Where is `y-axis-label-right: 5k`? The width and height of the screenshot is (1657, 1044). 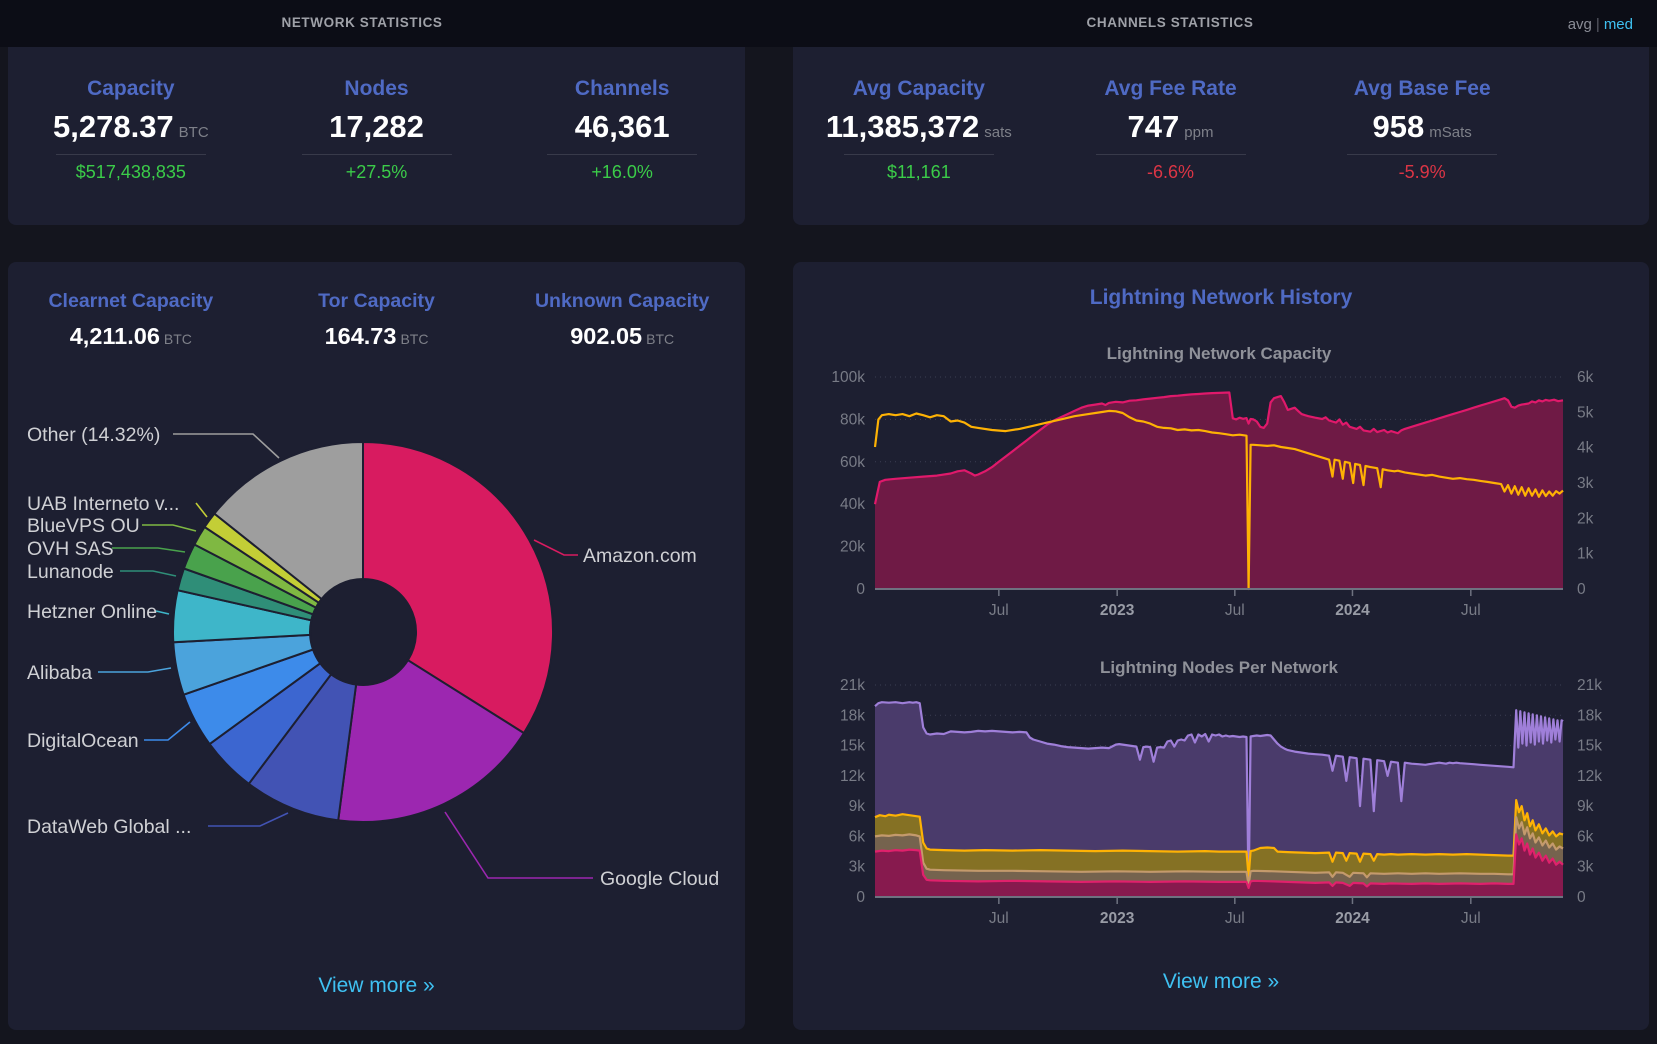 y-axis-label-right: 5k is located at coordinates (1585, 412).